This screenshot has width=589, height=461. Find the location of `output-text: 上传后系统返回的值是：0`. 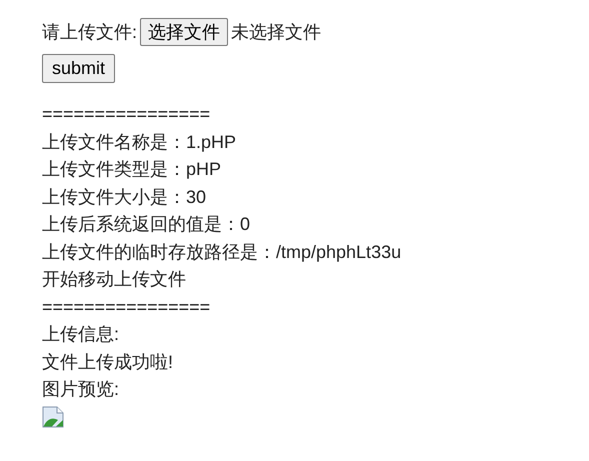

output-text: 上传后系统返回的值是：0 is located at coordinates (146, 224).